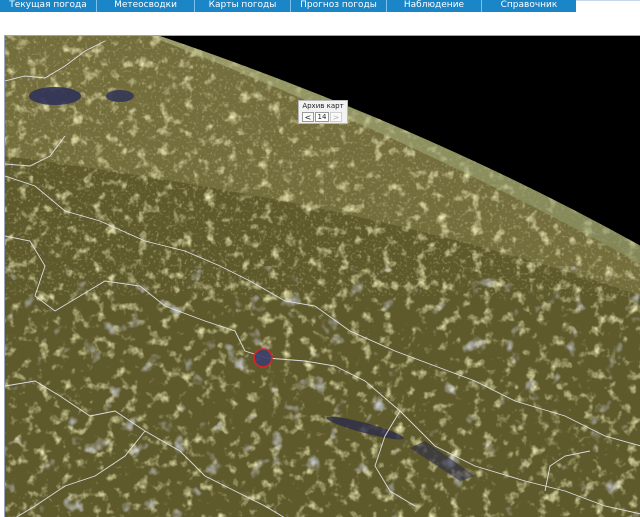 The image size is (640, 517). I want to click on map-archive-widget: Архив карт < 14 >, so click(323, 112).